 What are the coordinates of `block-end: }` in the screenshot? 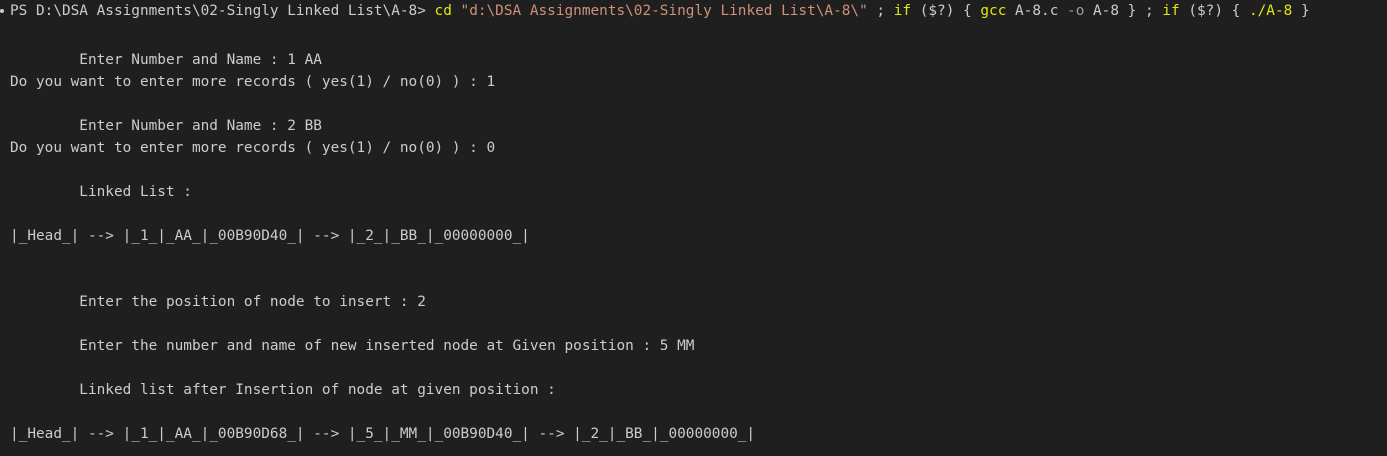 It's located at (1301, 11).